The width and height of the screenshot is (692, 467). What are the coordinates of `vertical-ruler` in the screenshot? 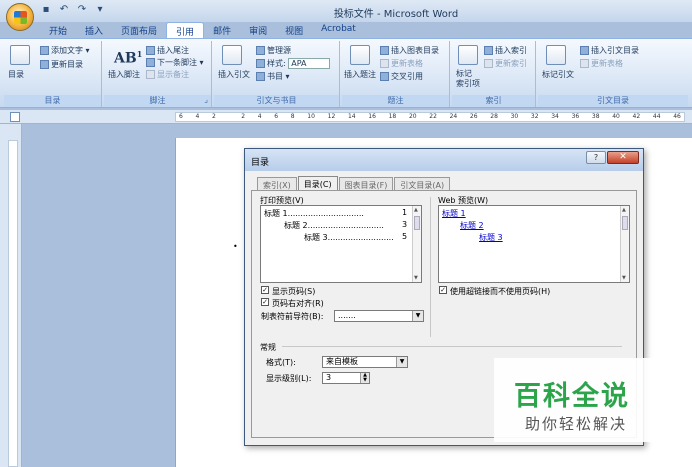 It's located at (11, 295).